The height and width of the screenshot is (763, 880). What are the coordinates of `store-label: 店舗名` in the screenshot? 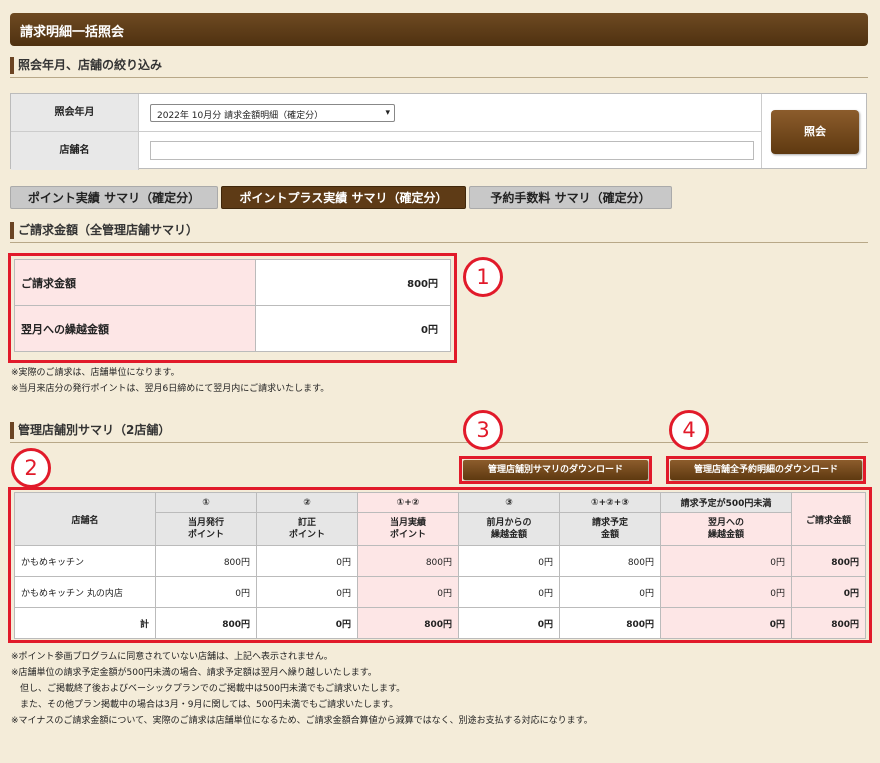 It's located at (75, 151).